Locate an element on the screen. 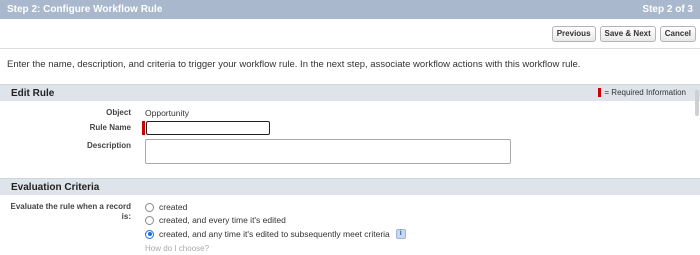  edit-rule-title: Edit Rule is located at coordinates (33, 93).